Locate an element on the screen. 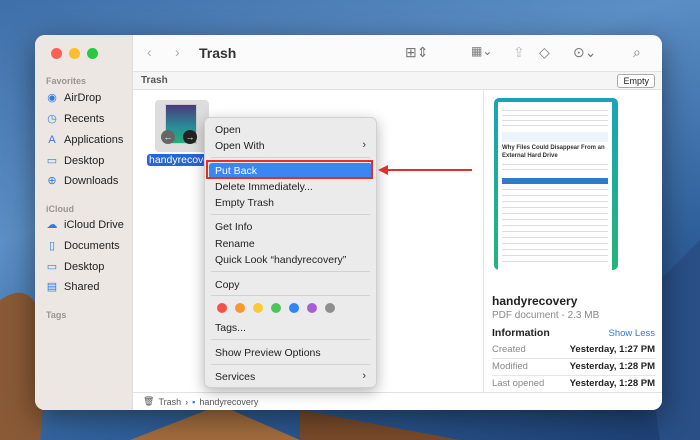 The image size is (700, 440). annotation-arrow is located at coordinates (425, 170).